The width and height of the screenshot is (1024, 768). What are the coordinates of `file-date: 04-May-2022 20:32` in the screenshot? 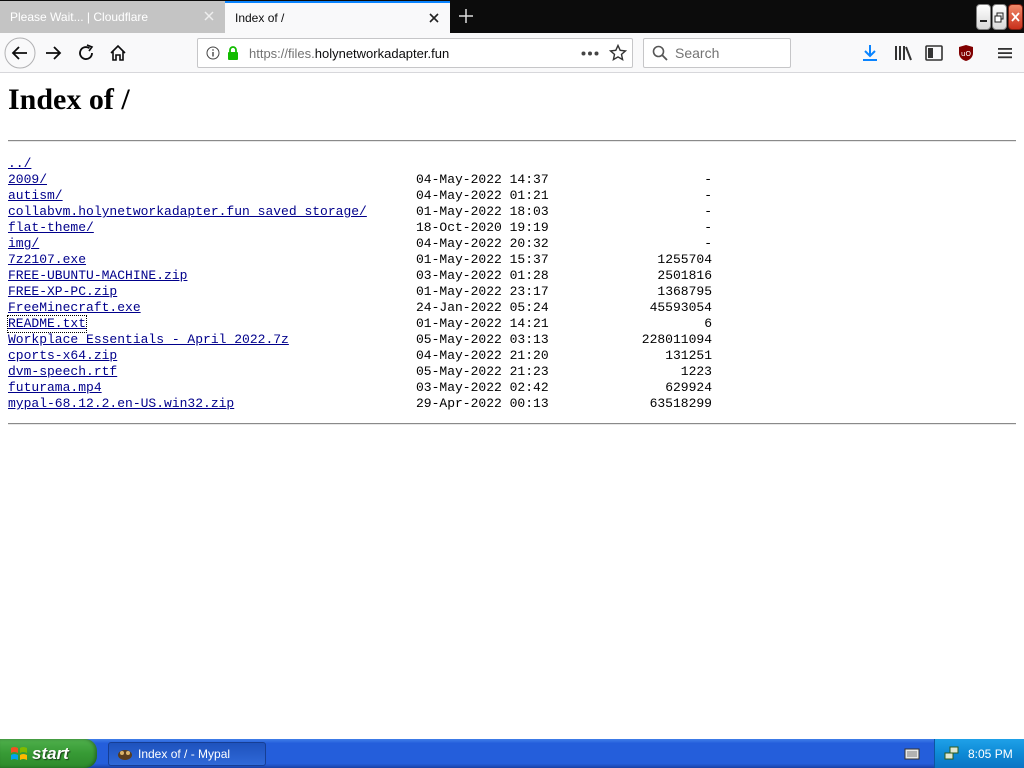 It's located at (482, 243).